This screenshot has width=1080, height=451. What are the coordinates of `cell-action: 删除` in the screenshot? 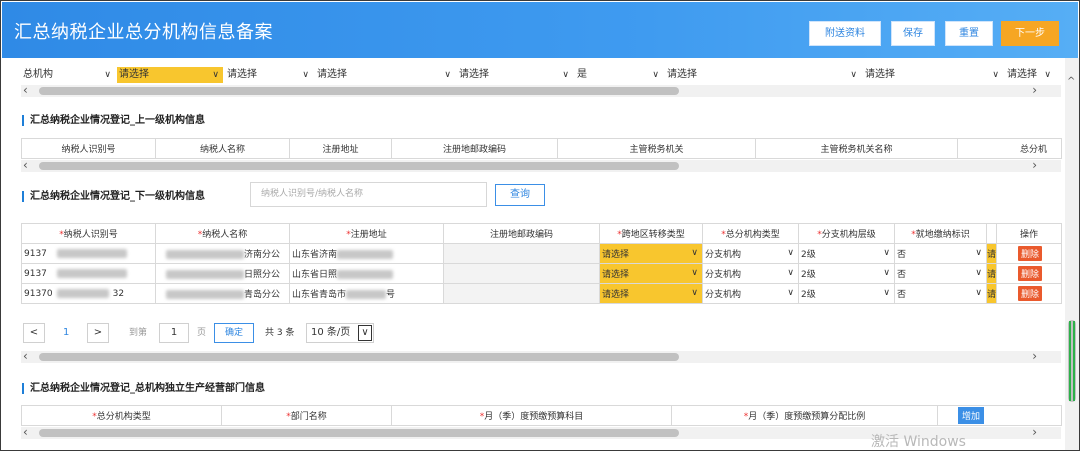 It's located at (1029, 253).